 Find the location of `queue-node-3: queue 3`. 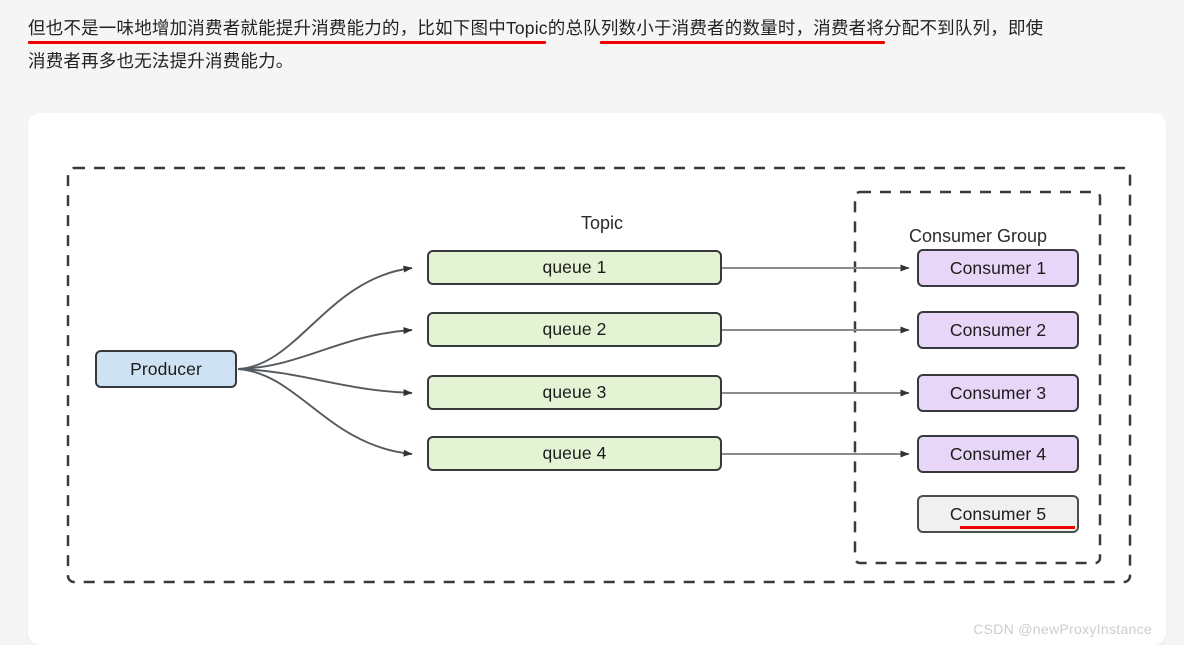

queue-node-3: queue 3 is located at coordinates (574, 392).